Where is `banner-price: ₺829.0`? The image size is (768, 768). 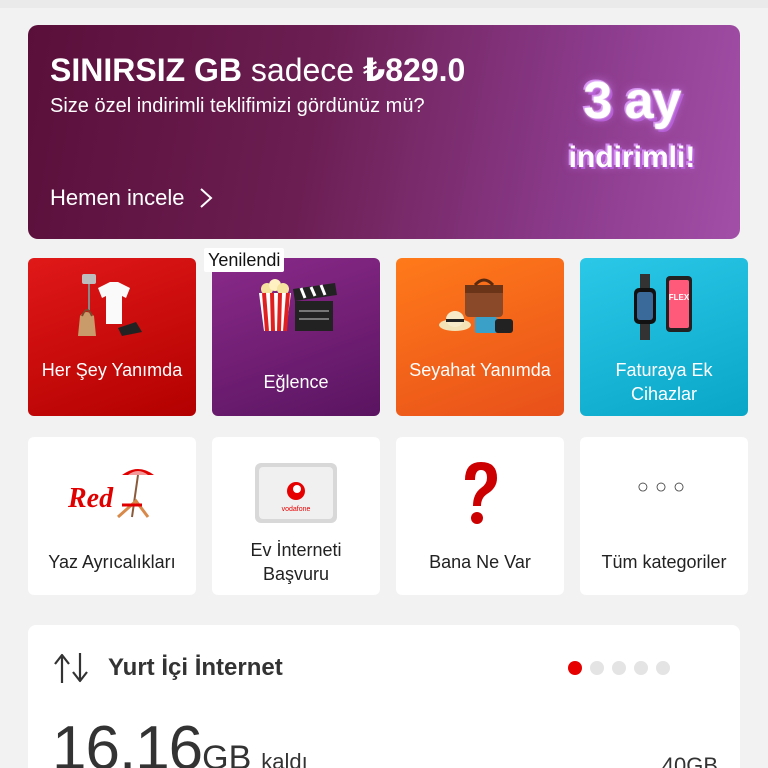 banner-price: ₺829.0 is located at coordinates (414, 70).